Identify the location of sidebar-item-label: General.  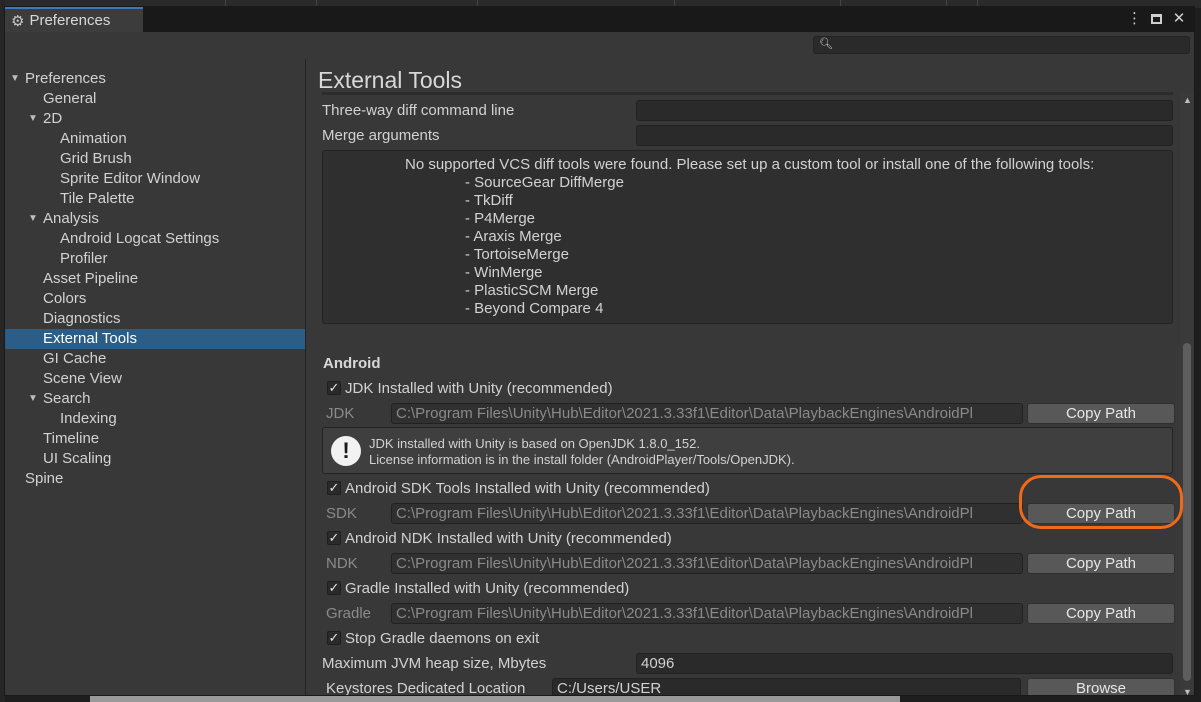
(70, 98).